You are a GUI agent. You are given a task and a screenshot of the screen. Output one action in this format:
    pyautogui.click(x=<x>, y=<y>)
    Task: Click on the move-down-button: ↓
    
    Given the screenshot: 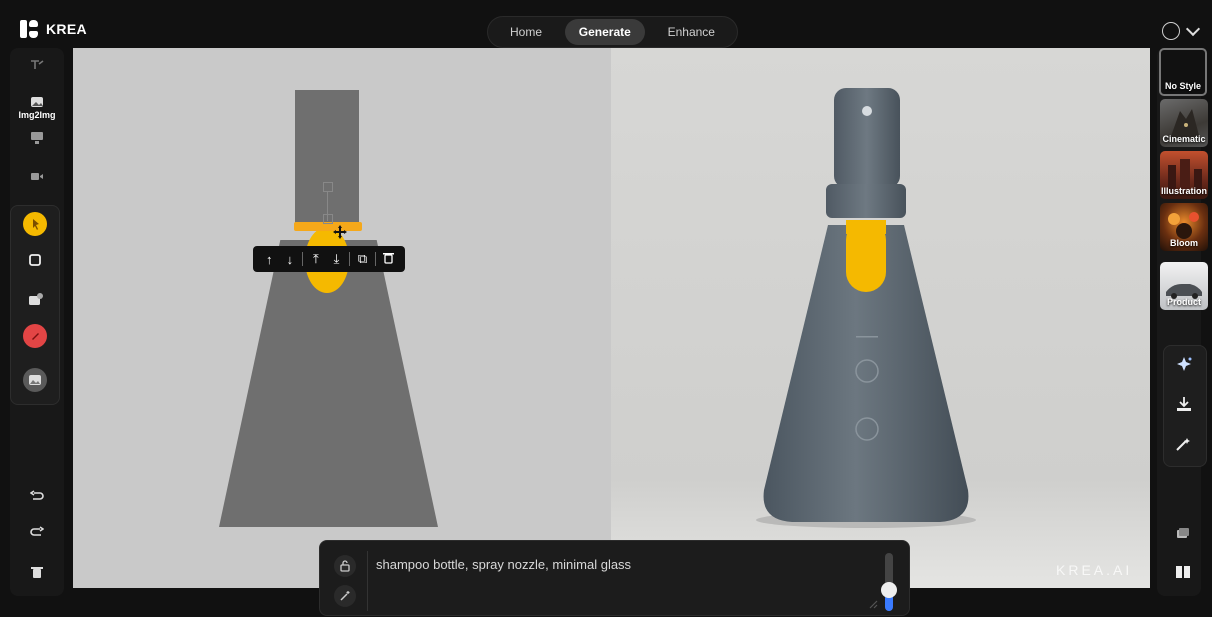 What is the action you would take?
    pyautogui.click(x=290, y=259)
    